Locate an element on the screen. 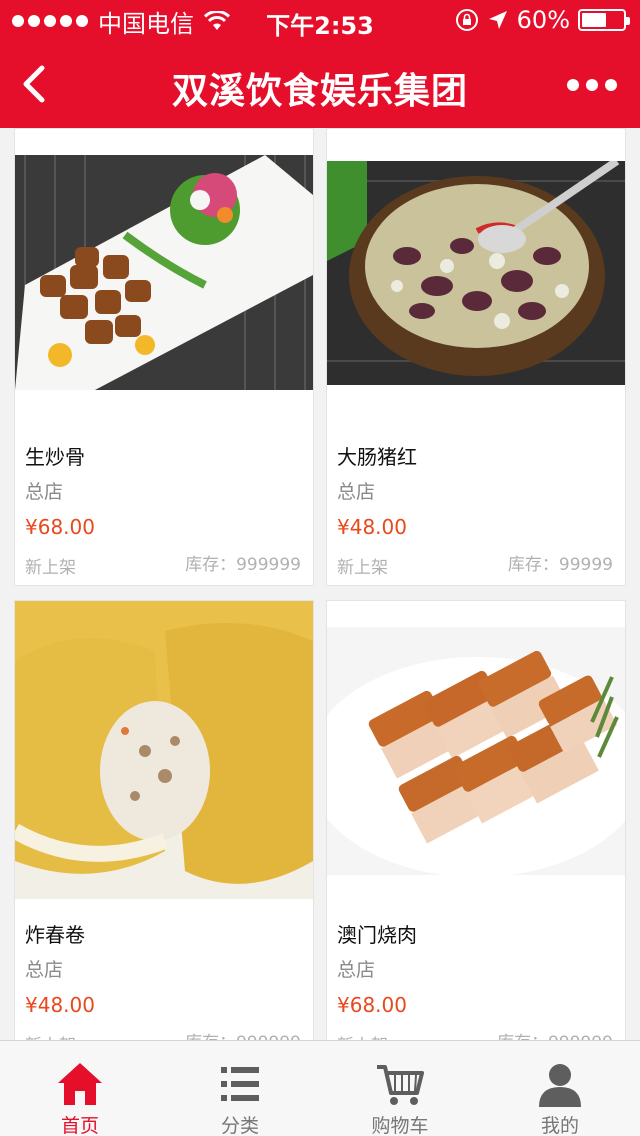 This screenshot has width=640, height=1136. cart-icon is located at coordinates (400, 1085).